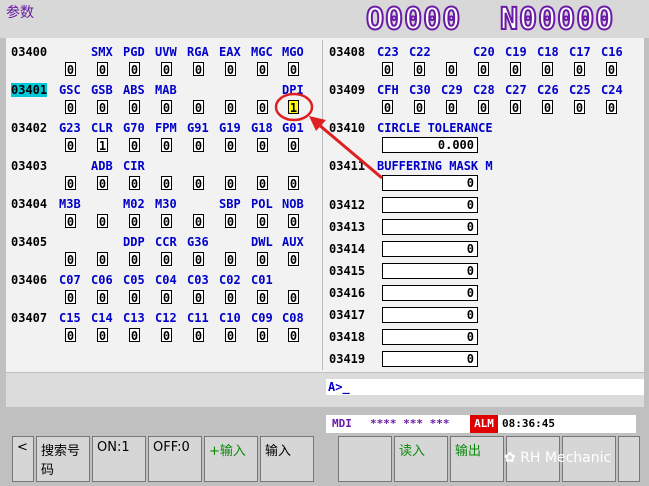 This screenshot has height=486, width=649. Describe the element at coordinates (22, 447) in the screenshot. I see `softkey-label: <` at that location.